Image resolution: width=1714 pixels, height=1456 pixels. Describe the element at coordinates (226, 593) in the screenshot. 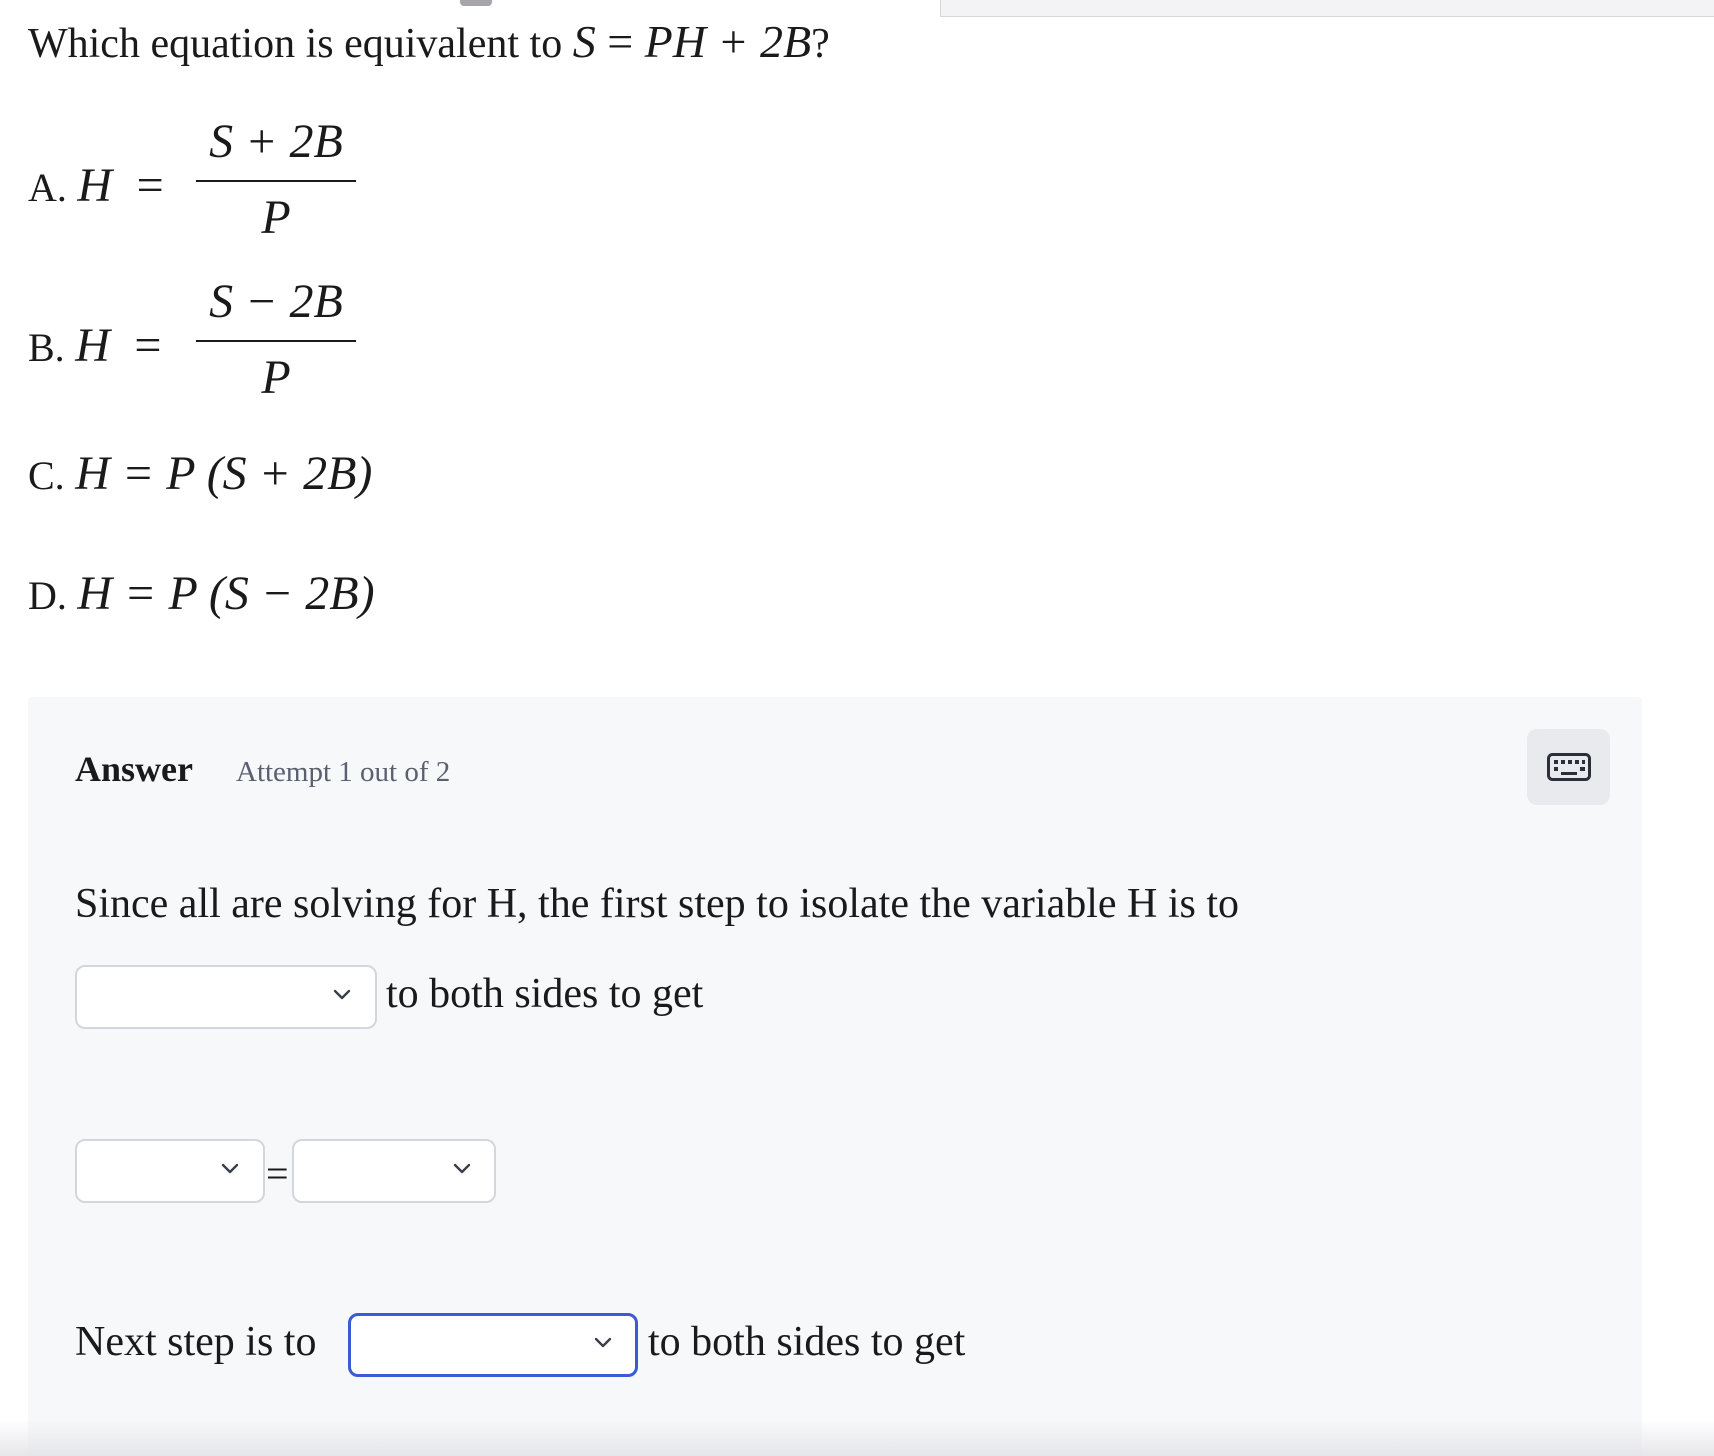

I see `option-d-expr: H = P (S − 2B)` at that location.